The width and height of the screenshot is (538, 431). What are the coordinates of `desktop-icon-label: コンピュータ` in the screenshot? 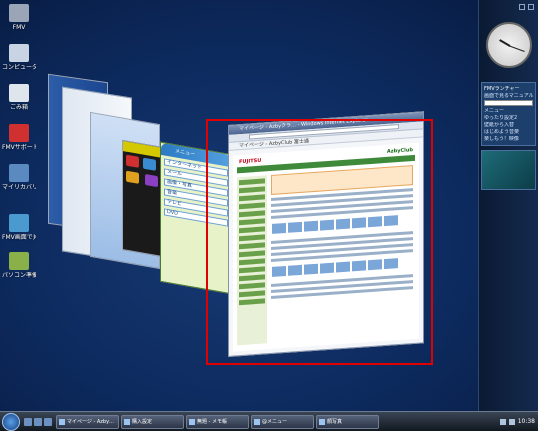 It's located at (19, 67).